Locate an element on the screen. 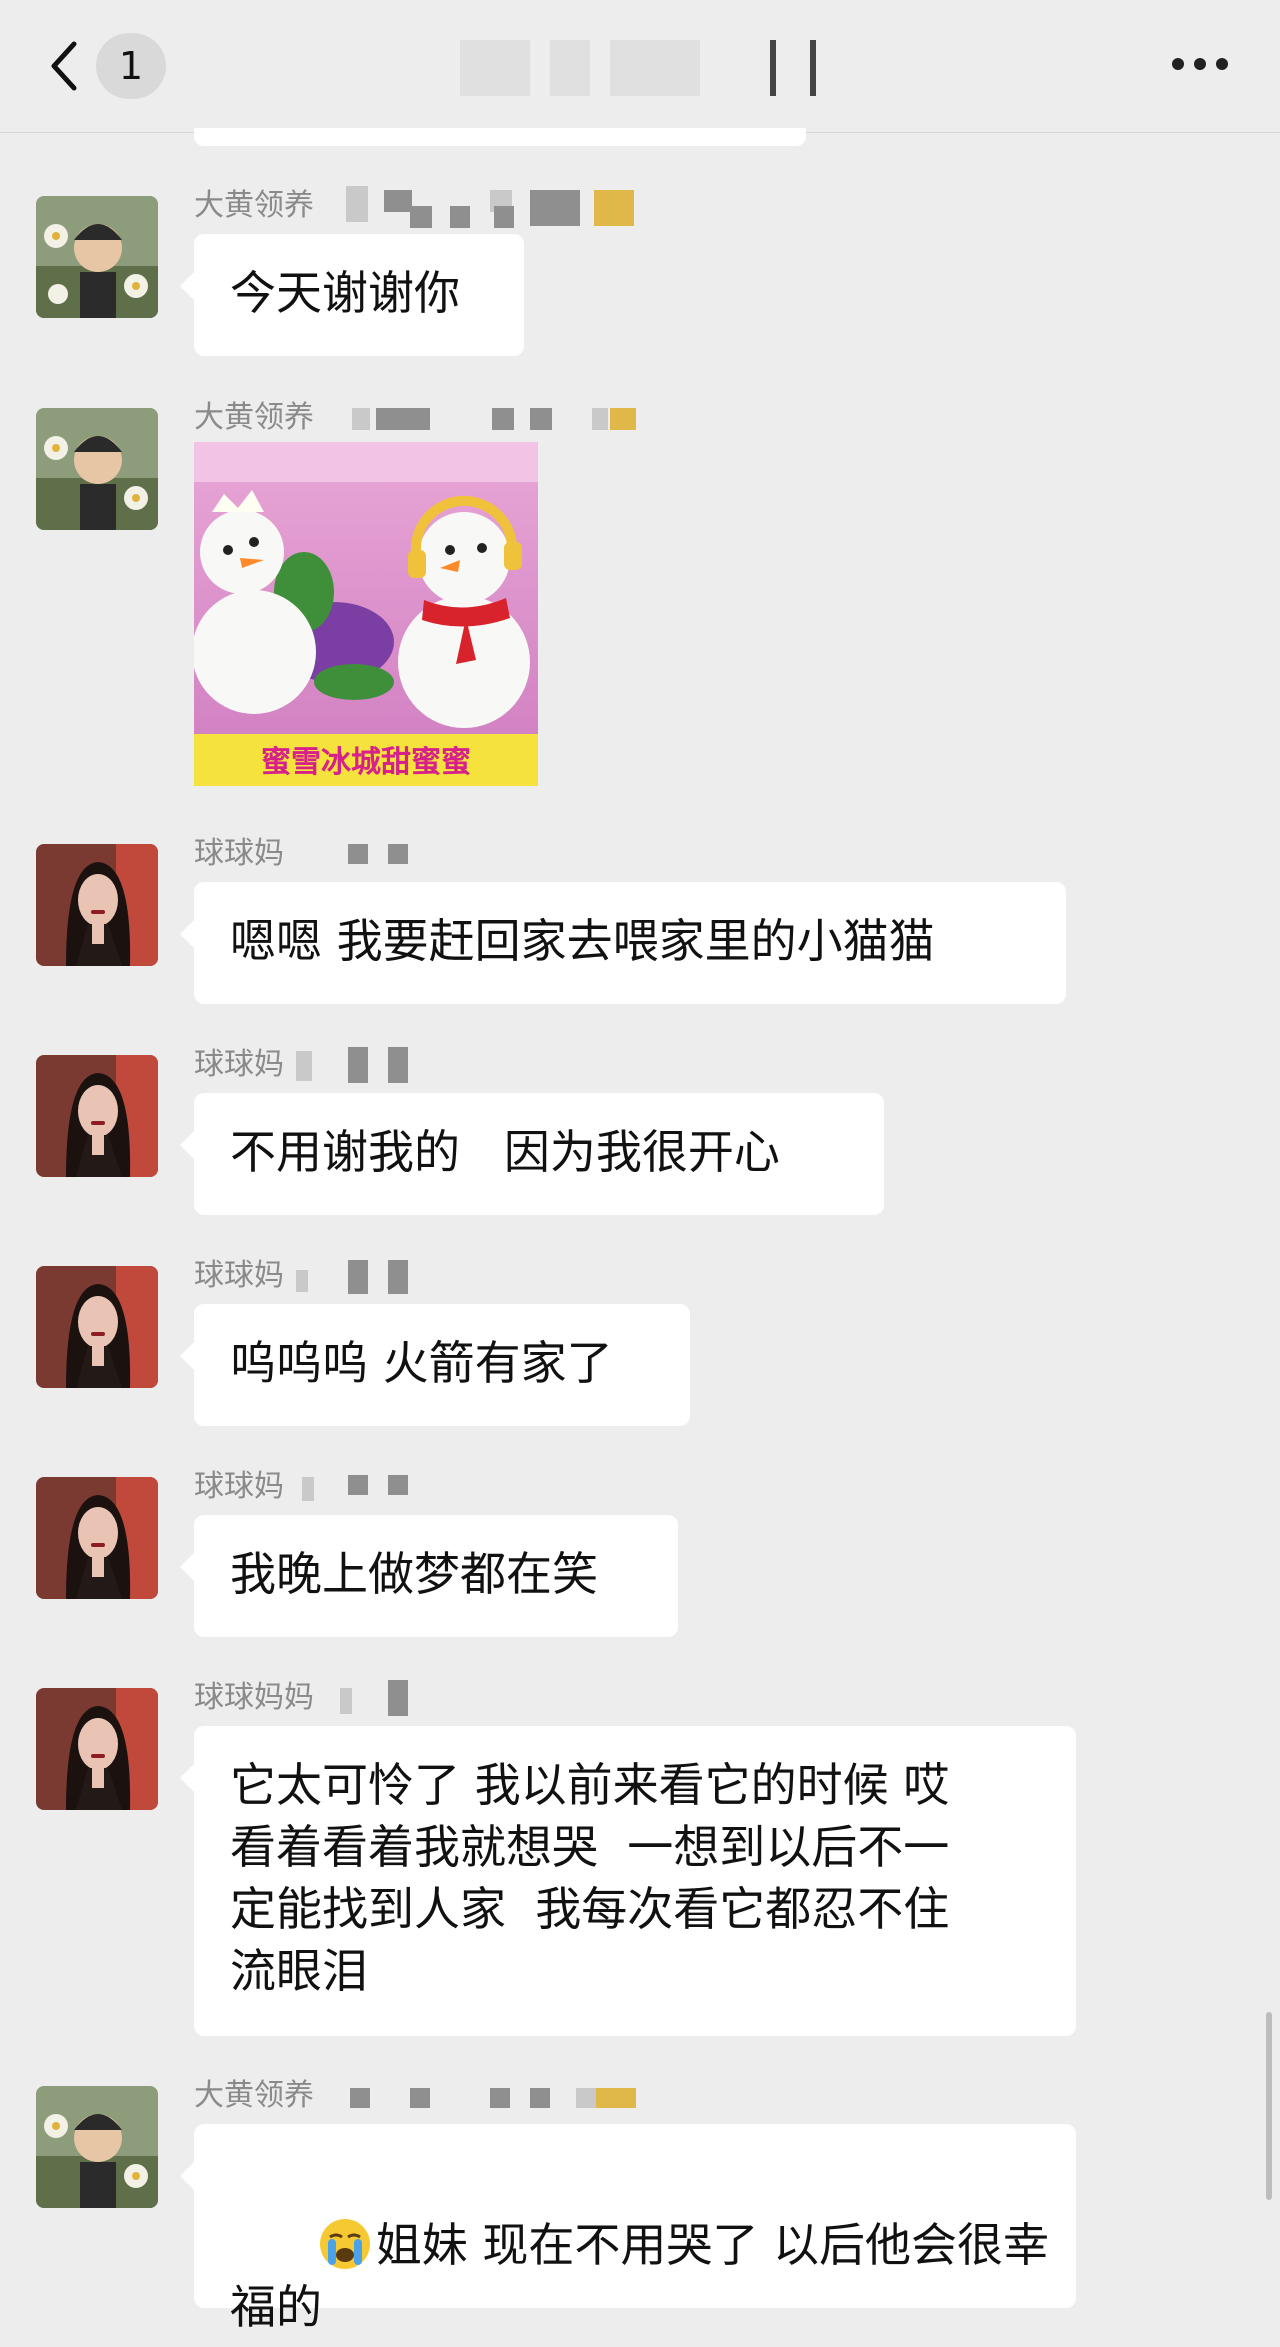  more-options-icon is located at coordinates (1200, 65).